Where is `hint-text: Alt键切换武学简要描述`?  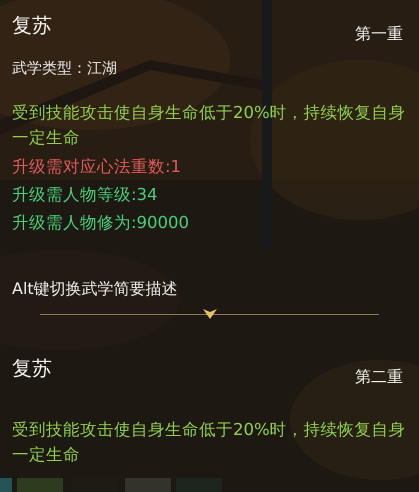 hint-text: Alt键切换武学简要描述 is located at coordinates (95, 289).